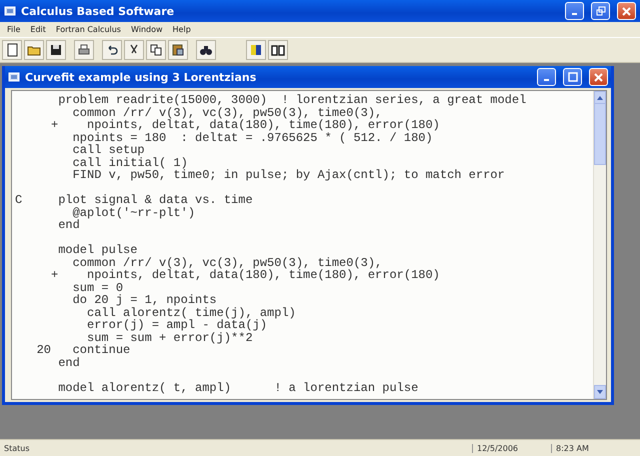 This screenshot has width=640, height=456. I want to click on menu-item: Edit, so click(38, 29).